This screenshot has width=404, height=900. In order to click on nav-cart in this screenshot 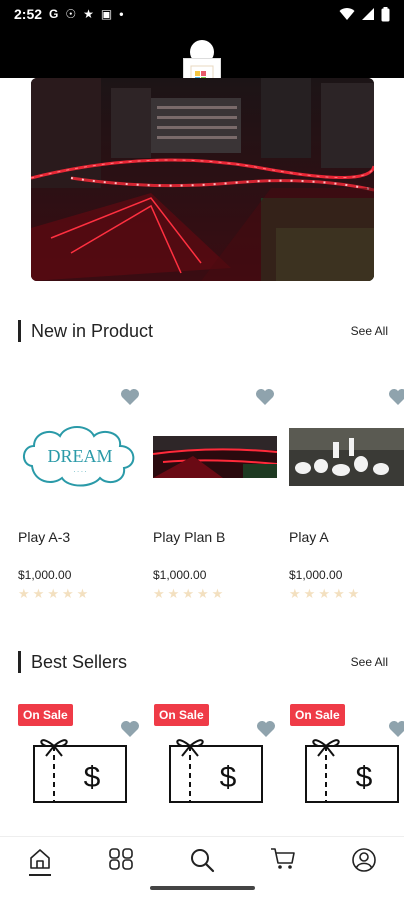, I will do `click(283, 867)`.